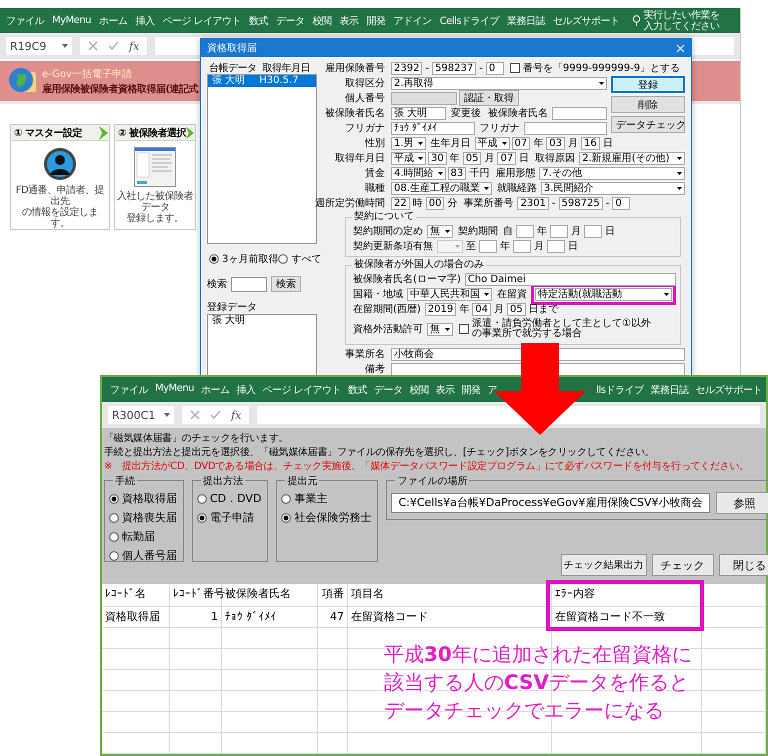 This screenshot has width=768, height=756. I want to click on radio-button: 社会保険労務士, so click(326, 517).